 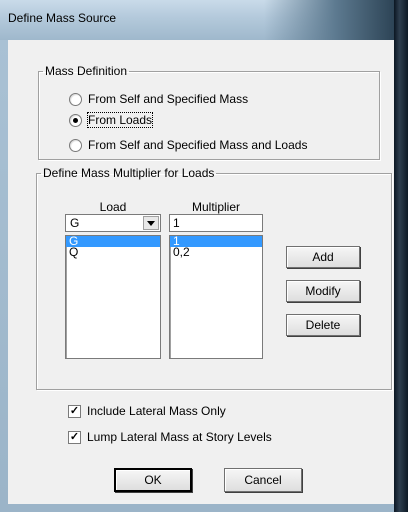 What do you see at coordinates (197, 508) in the screenshot?
I see `window-frame-bottom` at bounding box center [197, 508].